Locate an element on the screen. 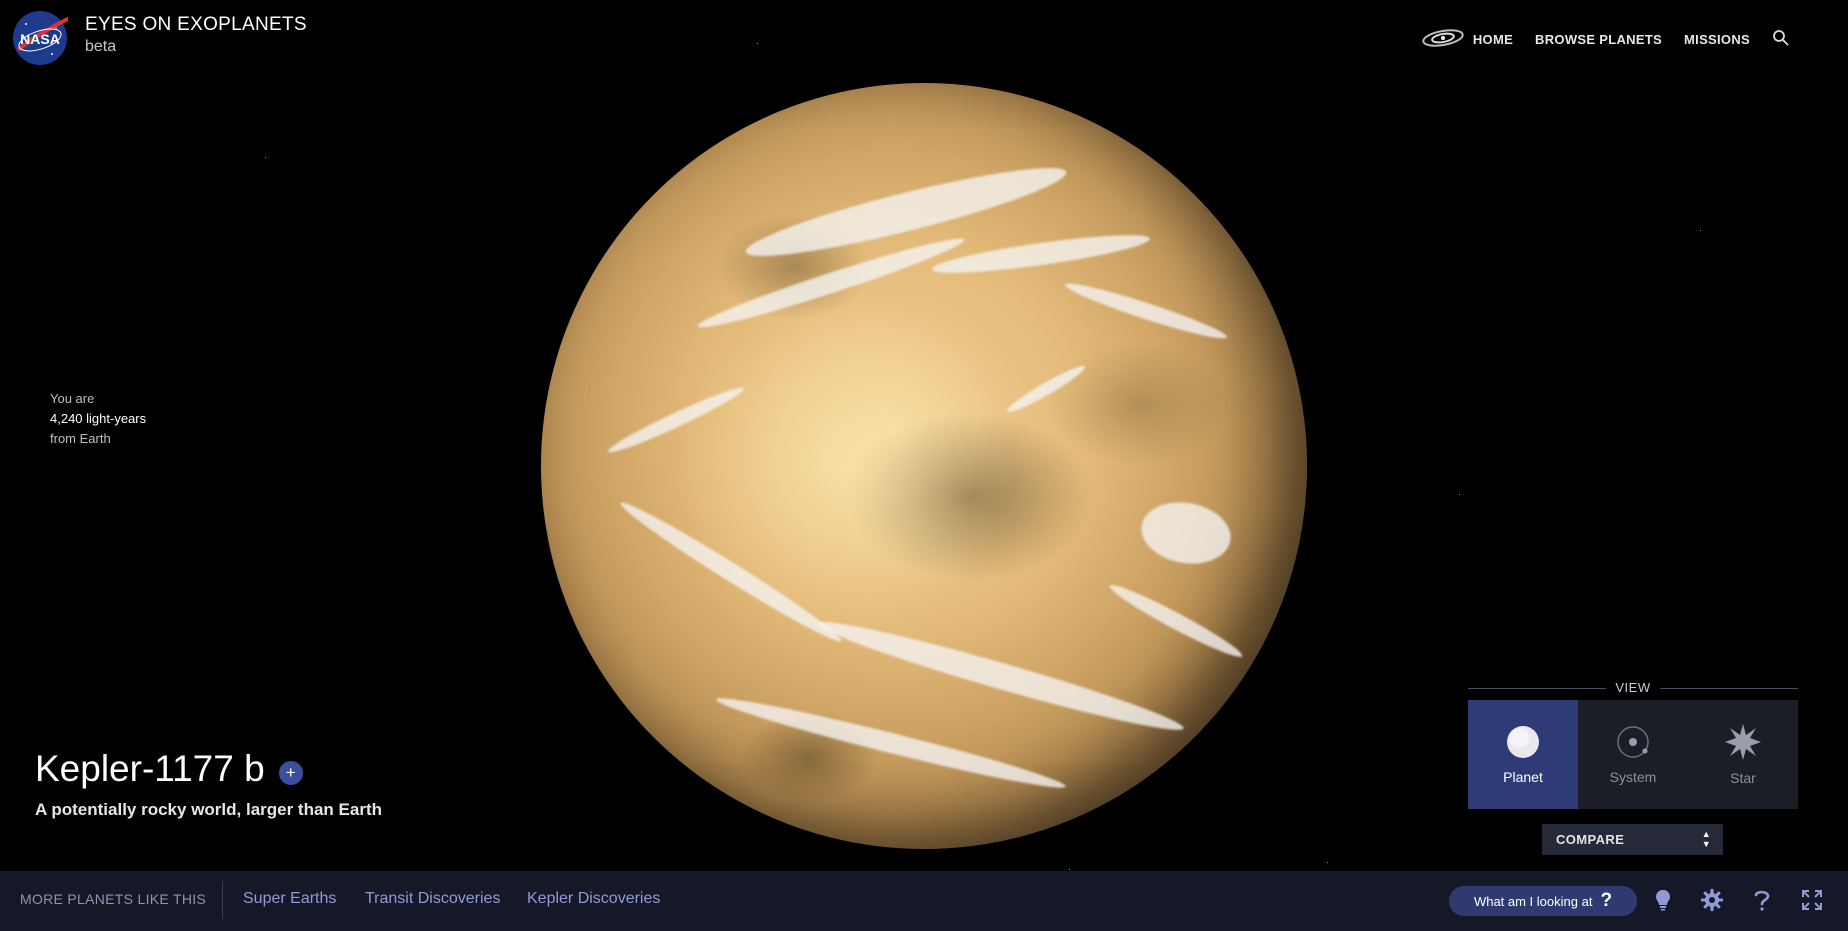  compare-select: COMPARE ▲ ▼ is located at coordinates (1632, 839).